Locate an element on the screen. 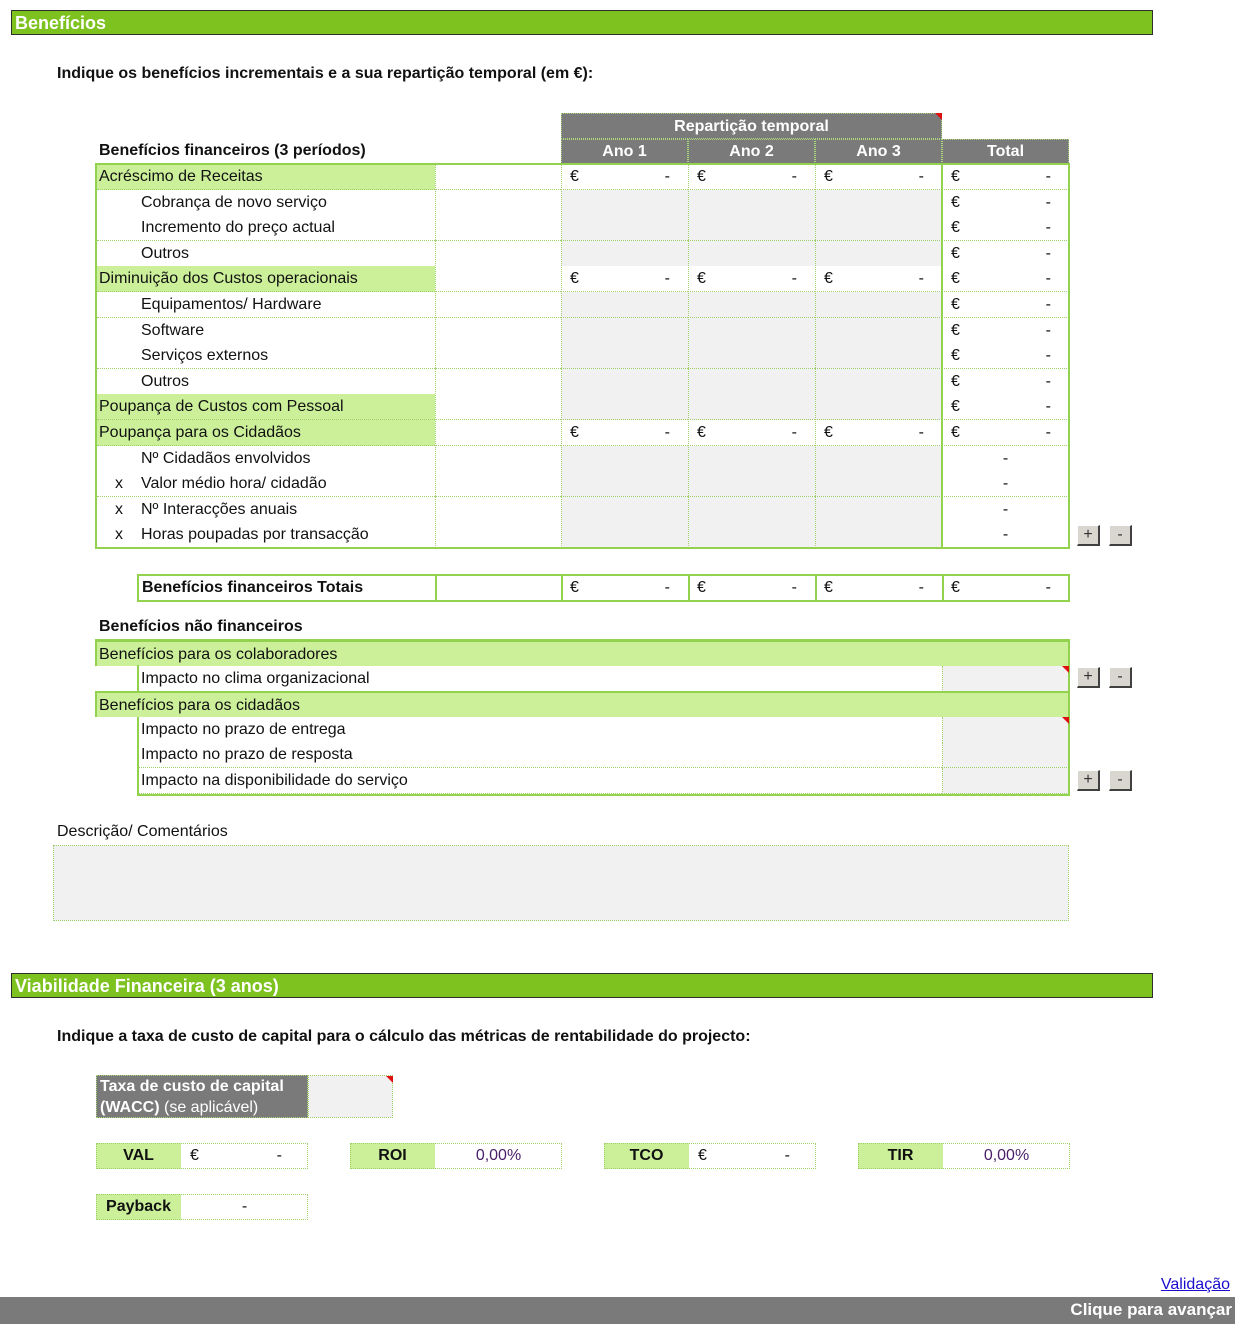  row-label: x Valor médio hora/ cidadão is located at coordinates (266, 484).